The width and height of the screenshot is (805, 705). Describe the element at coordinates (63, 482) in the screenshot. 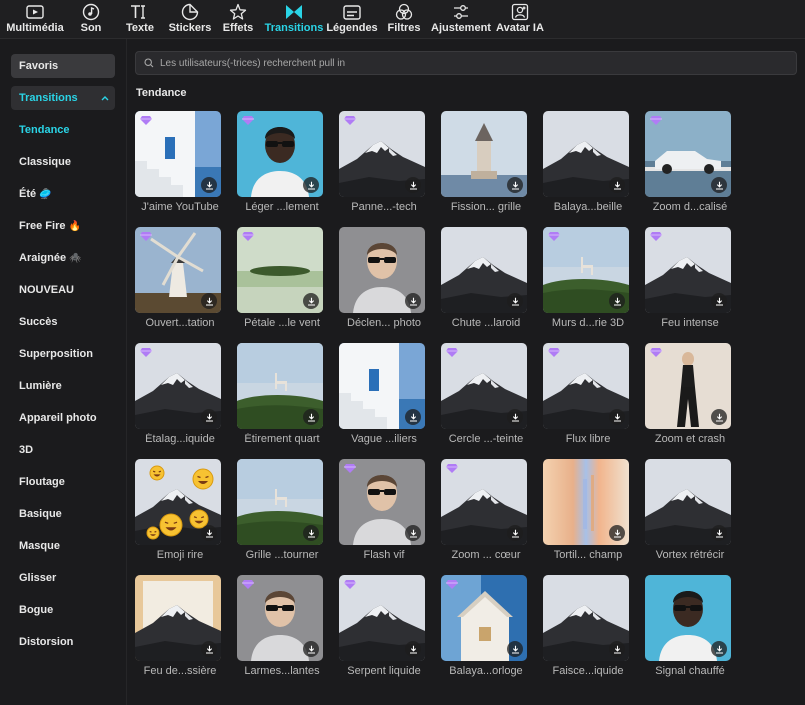

I see `sidebar-item-floutage: Floutage` at that location.